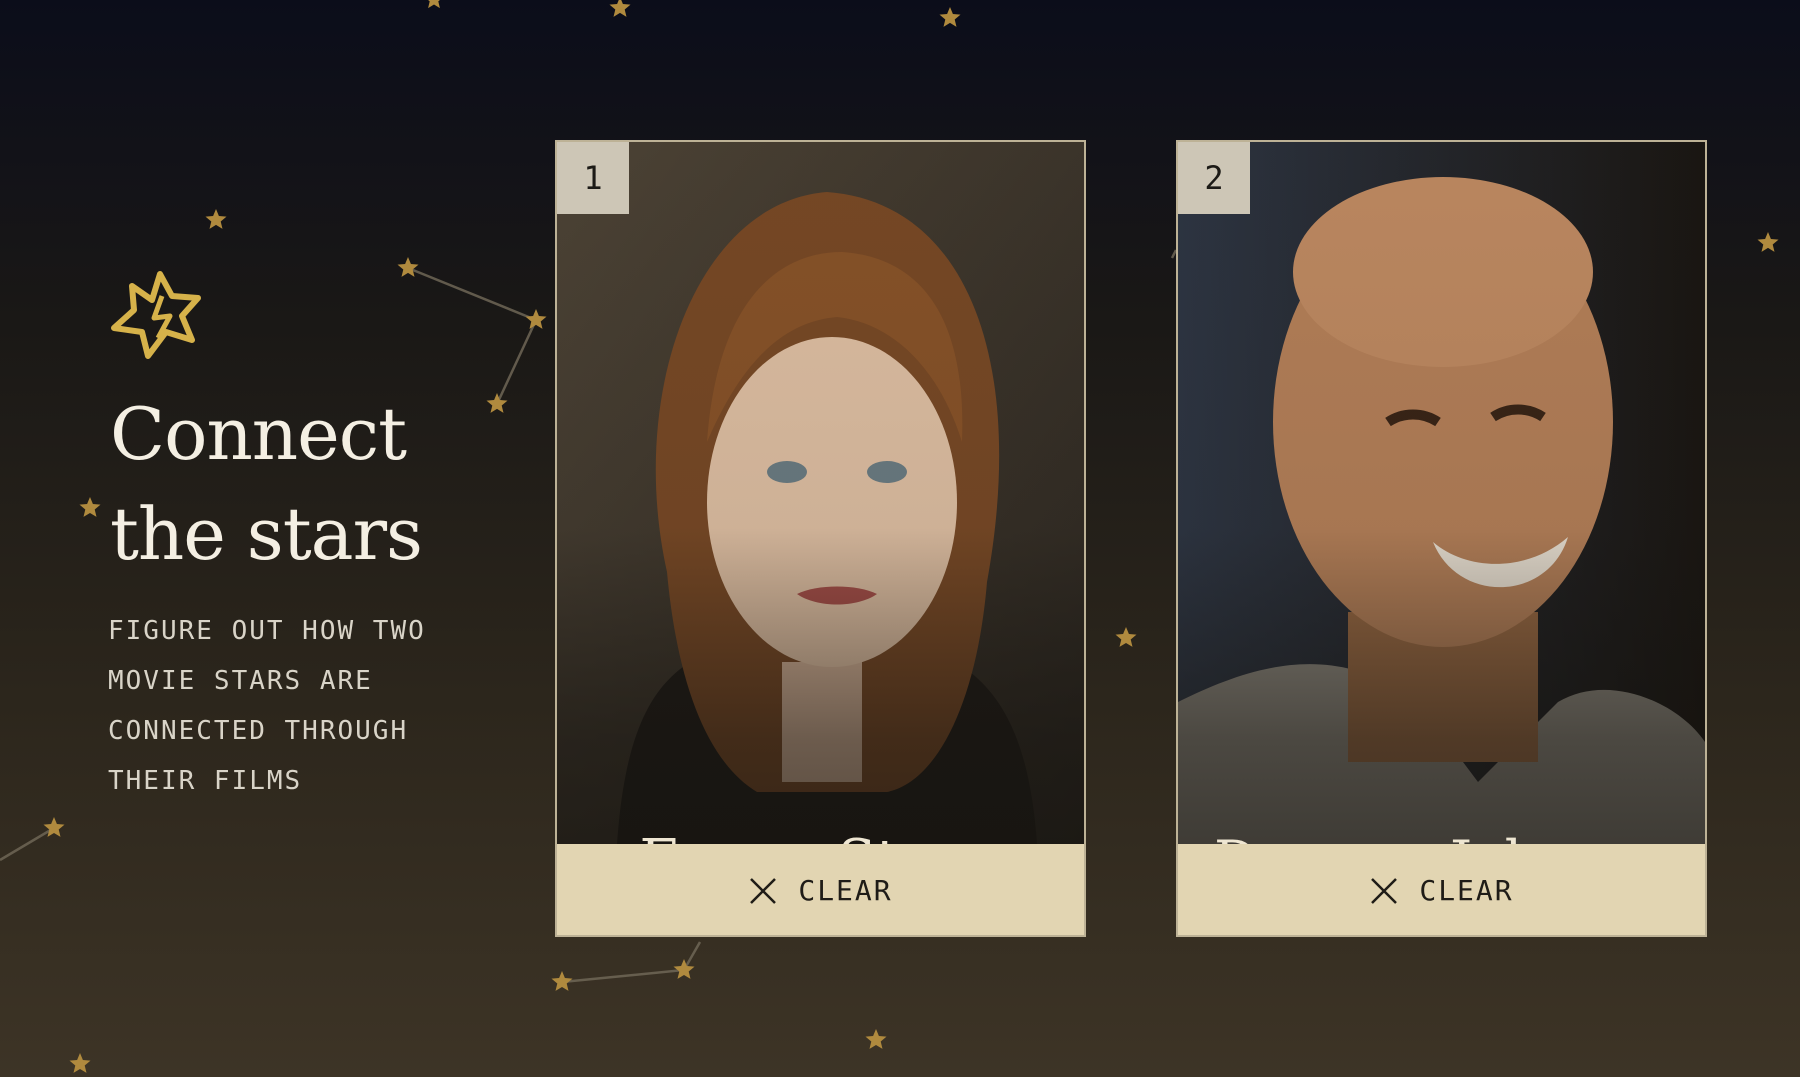 The image size is (1800, 1077). Describe the element at coordinates (1214, 178) in the screenshot. I see `card-number-badge: 2` at that location.